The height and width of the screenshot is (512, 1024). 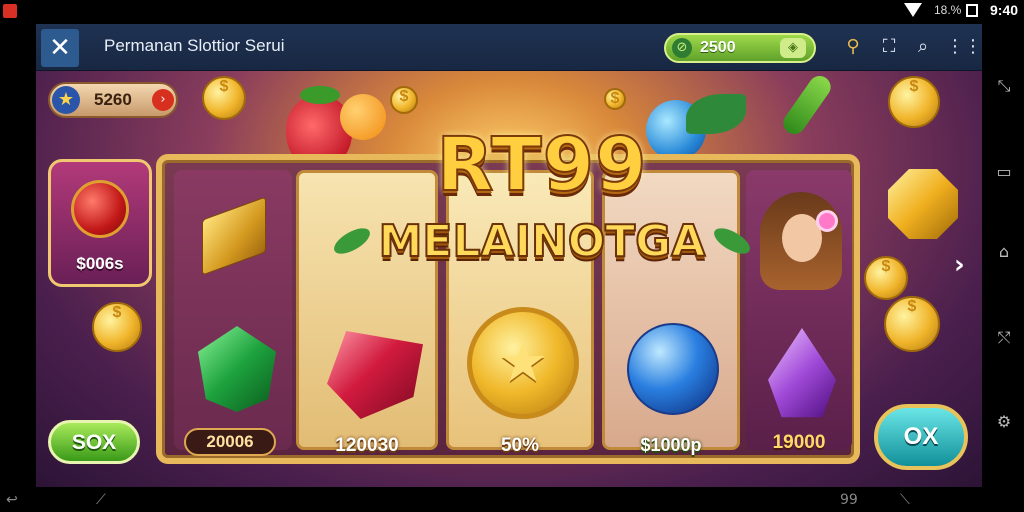 I want to click on bonus-value: $006s, so click(x=100, y=263).